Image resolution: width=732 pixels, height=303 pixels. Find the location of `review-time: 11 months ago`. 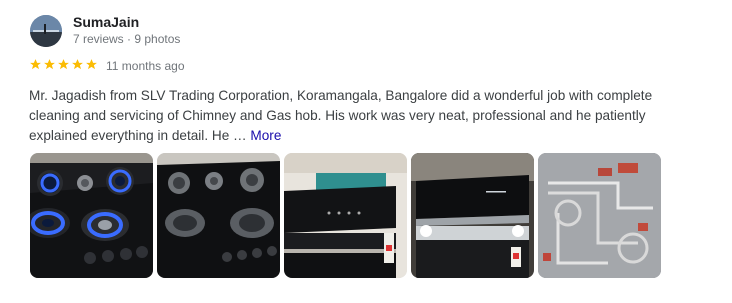

review-time: 11 months ago is located at coordinates (145, 66).